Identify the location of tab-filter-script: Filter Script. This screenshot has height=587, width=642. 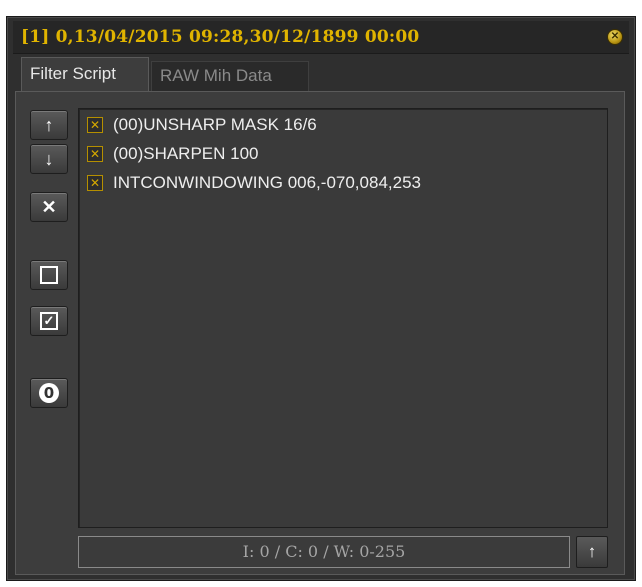
(85, 74).